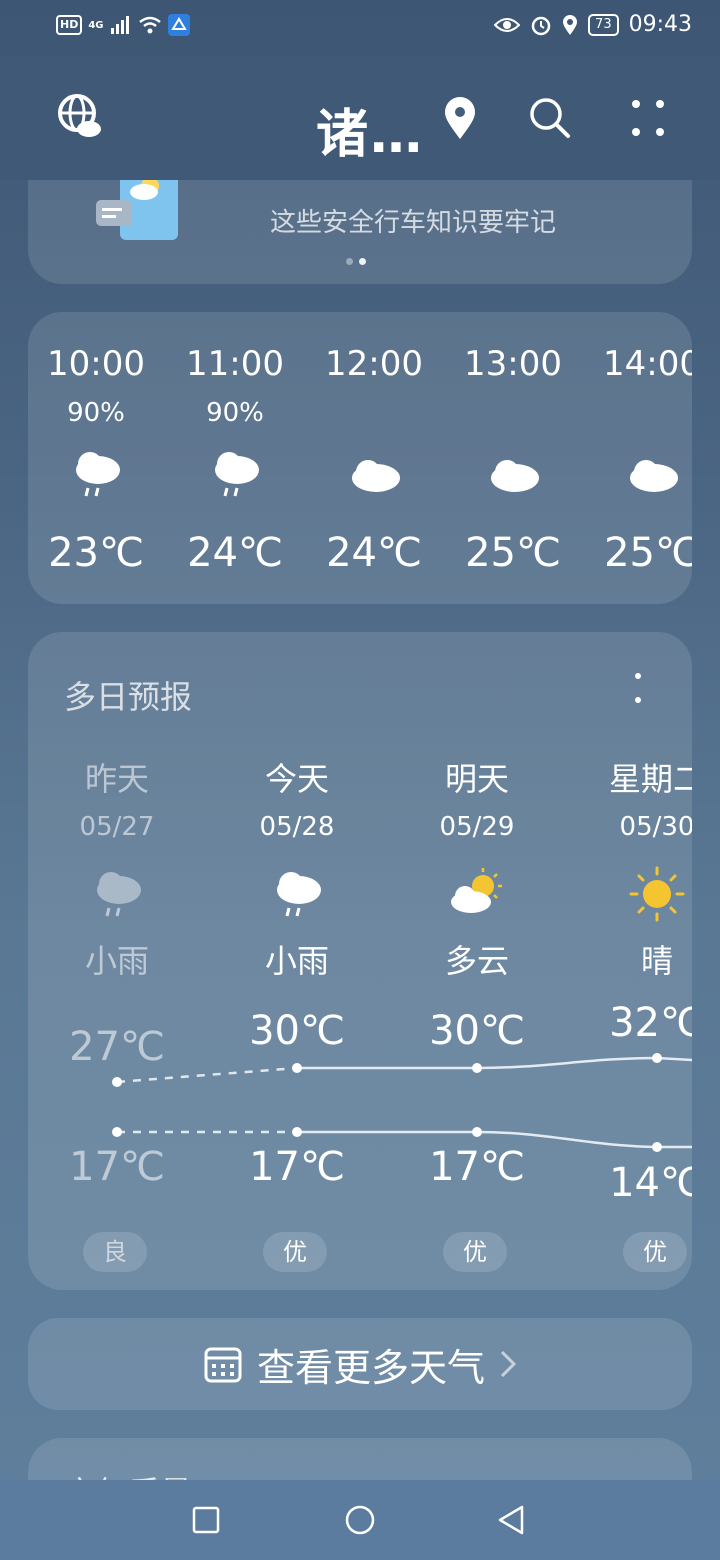  I want to click on city-manage-icon, so click(80, 116).